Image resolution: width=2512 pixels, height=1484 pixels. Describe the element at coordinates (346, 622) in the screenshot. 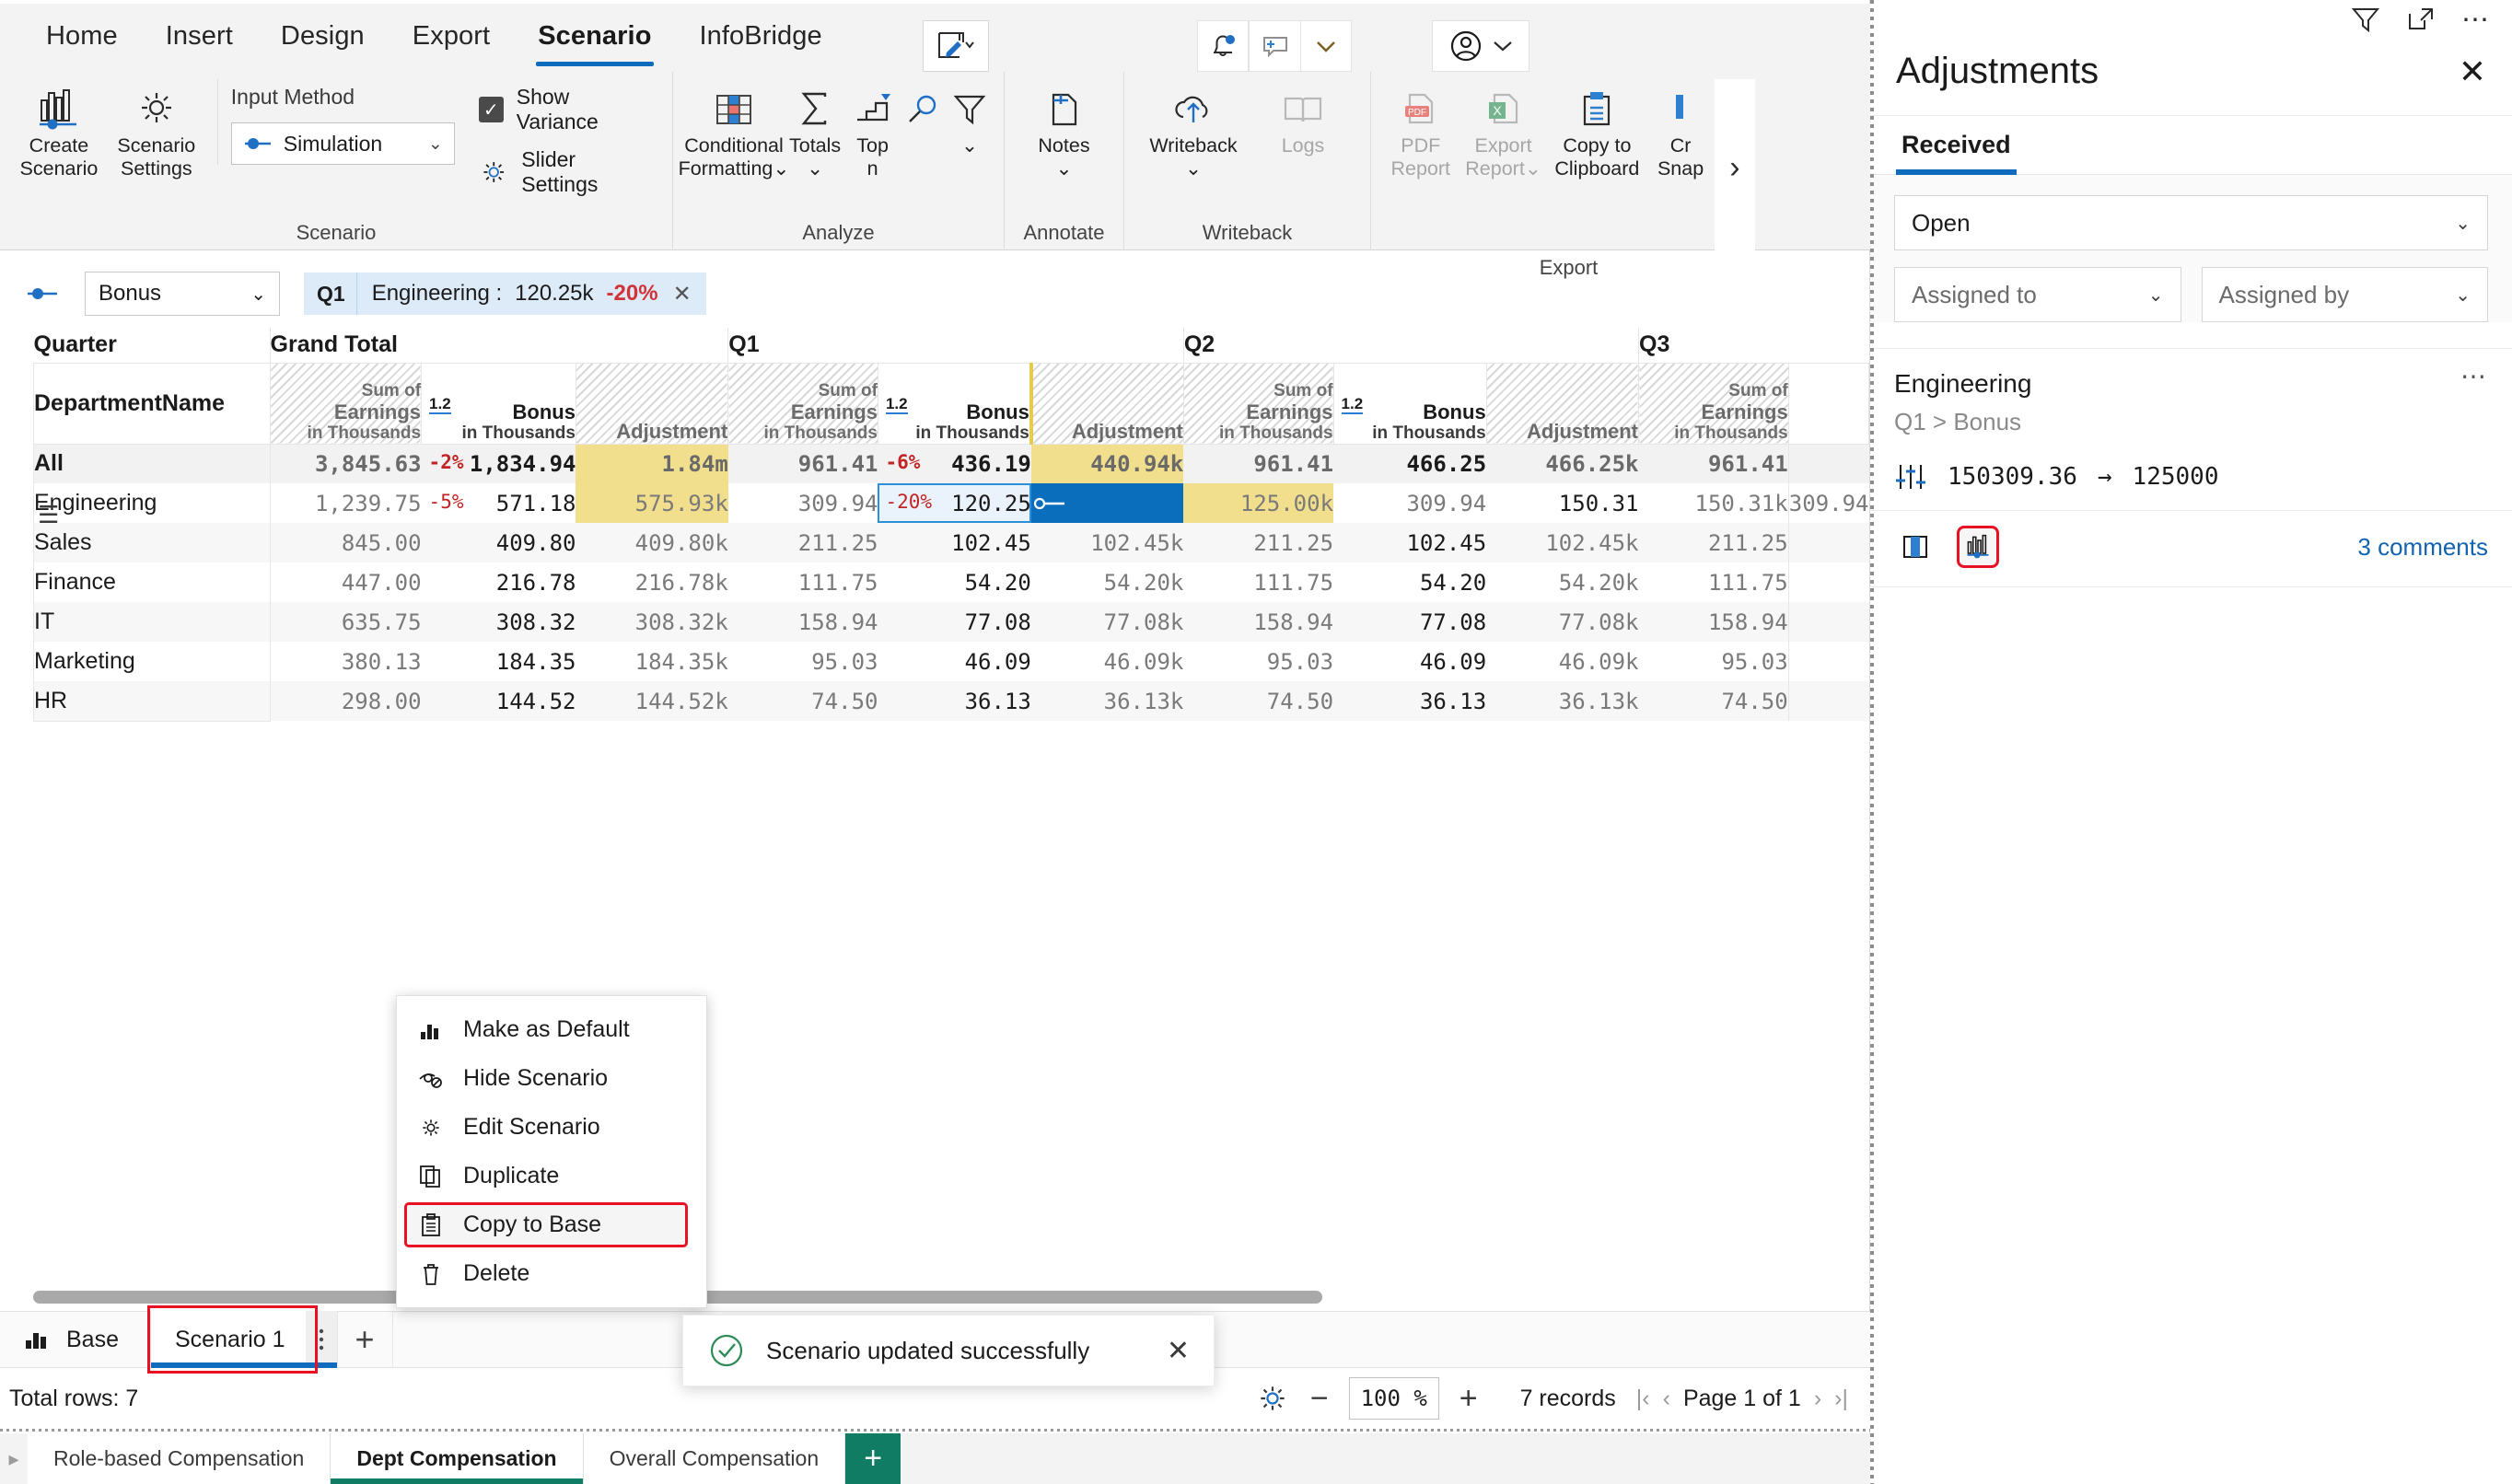

I see `cell-gt-earnings: 635.75` at that location.